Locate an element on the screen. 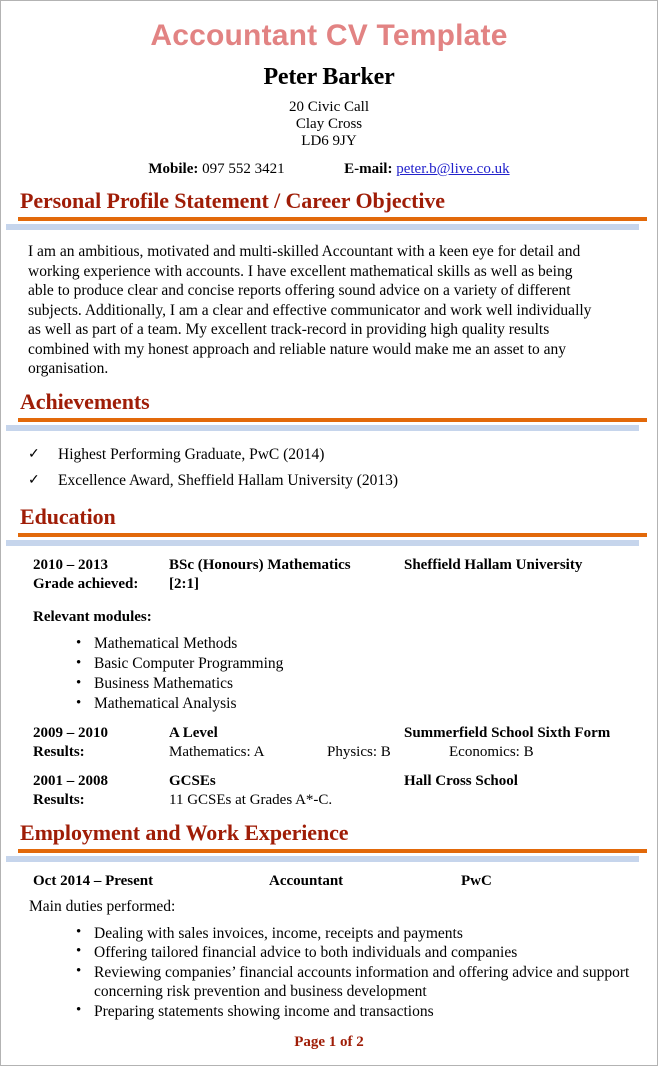  alevel-date: 2009 – 2010 is located at coordinates (70, 732).